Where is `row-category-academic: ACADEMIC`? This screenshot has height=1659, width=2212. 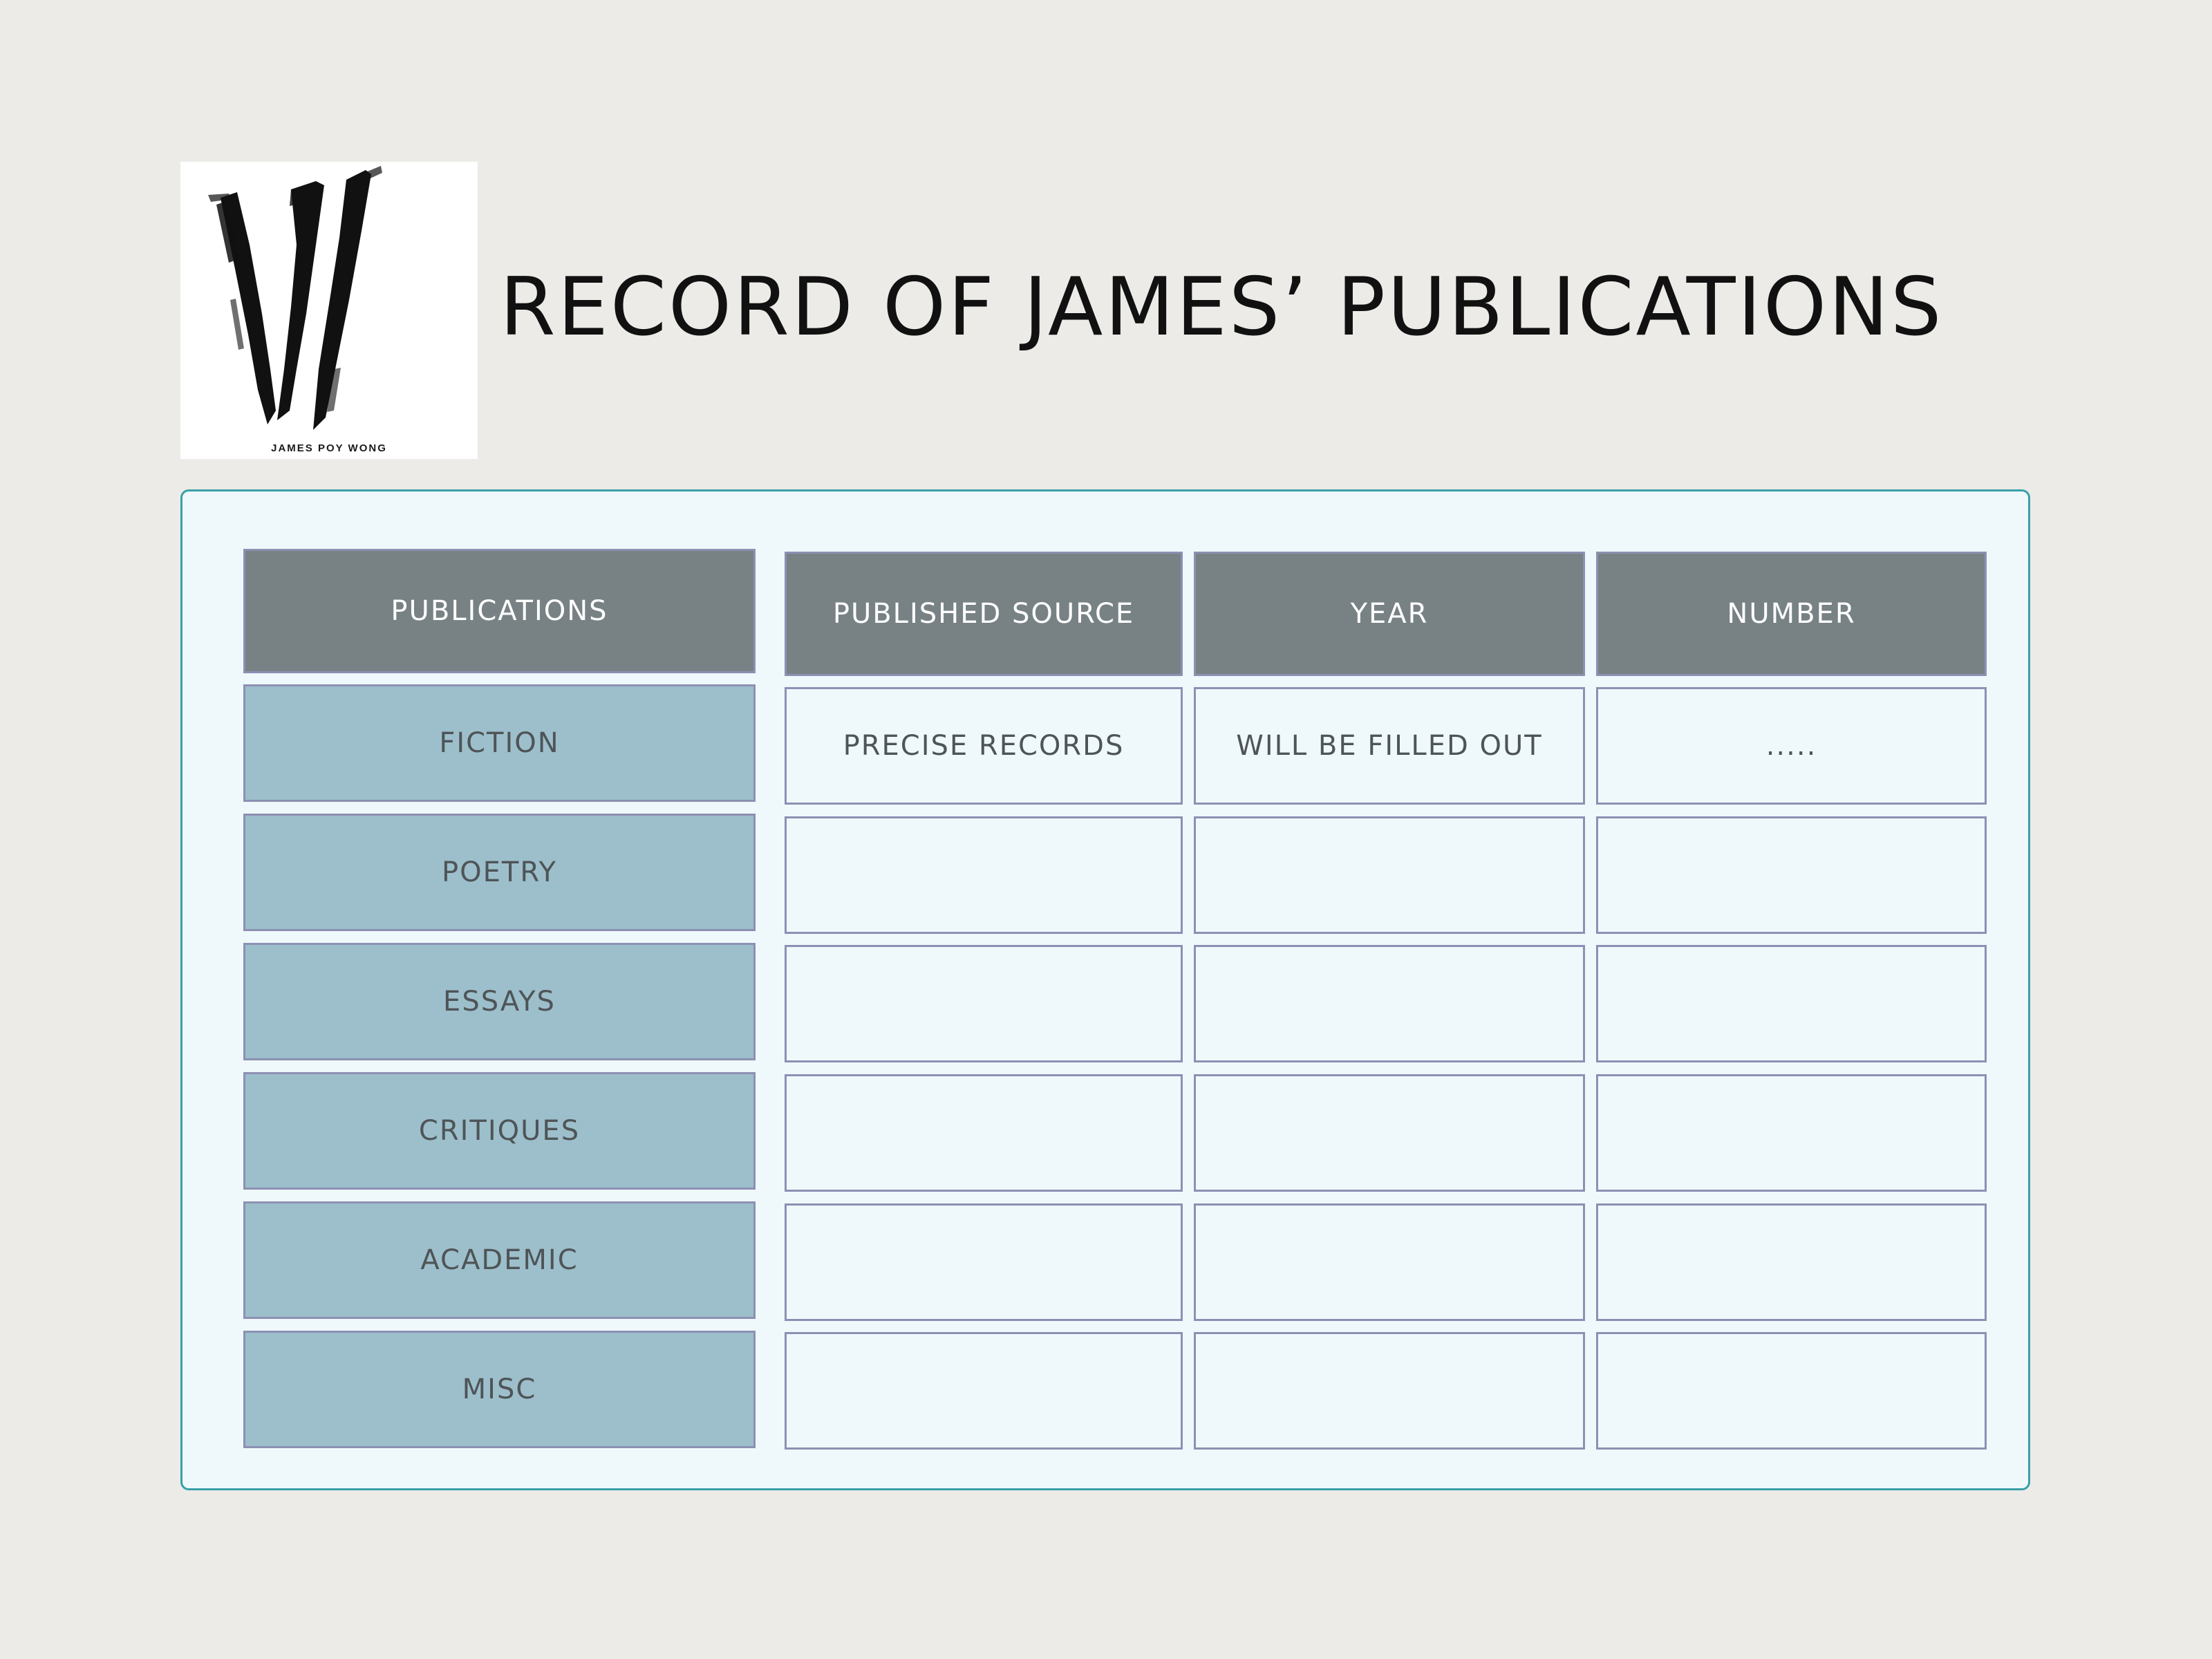 row-category-academic: ACADEMIC is located at coordinates (500, 1260).